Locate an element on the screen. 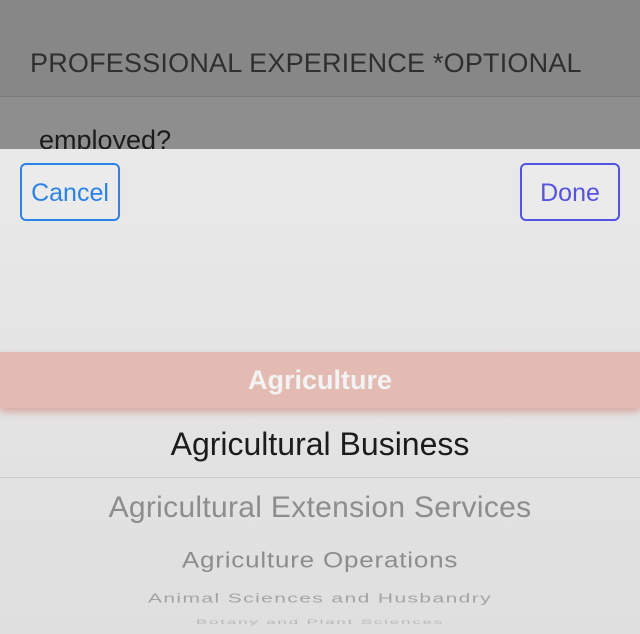  section-title: PROFESSIONAL EXPERIENCE *OPTIONAL is located at coordinates (306, 63).